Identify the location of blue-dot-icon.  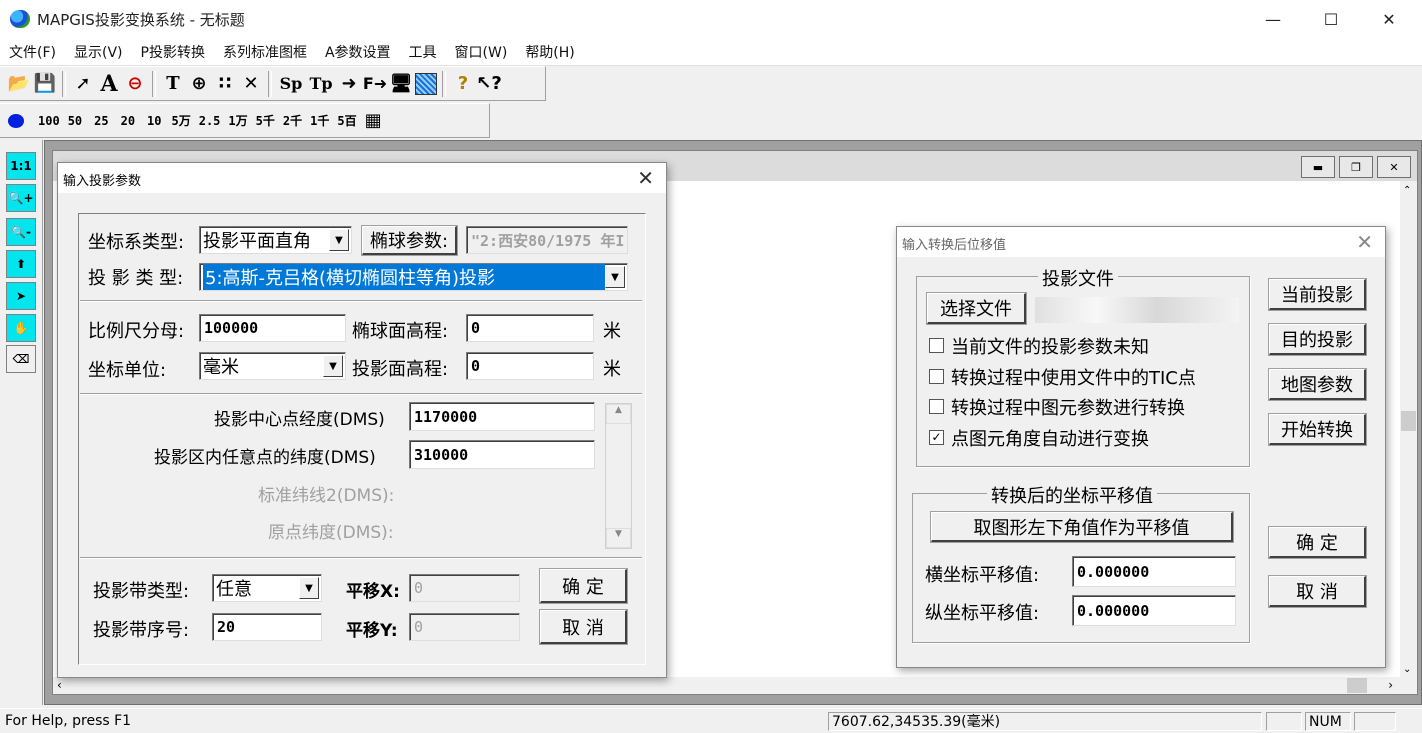
(16, 120).